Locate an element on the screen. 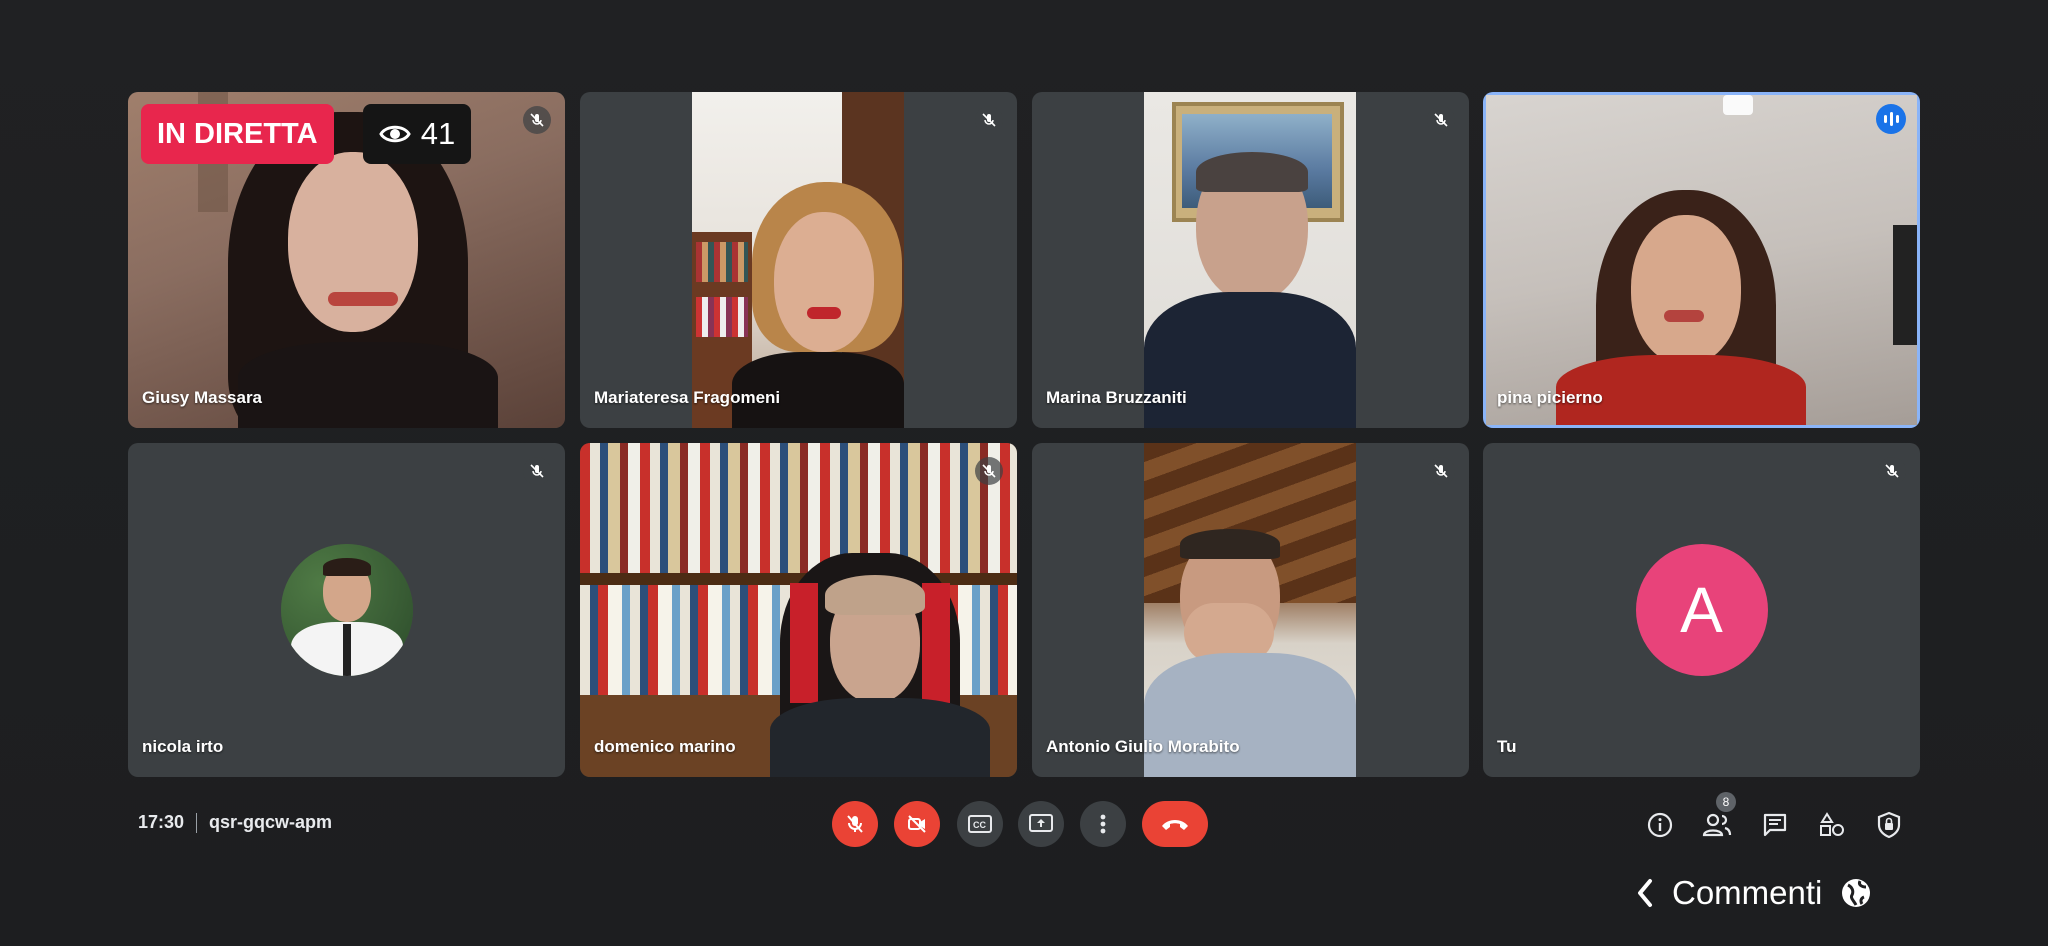 This screenshot has width=2048, height=946. participant-name: Tu is located at coordinates (1507, 746).